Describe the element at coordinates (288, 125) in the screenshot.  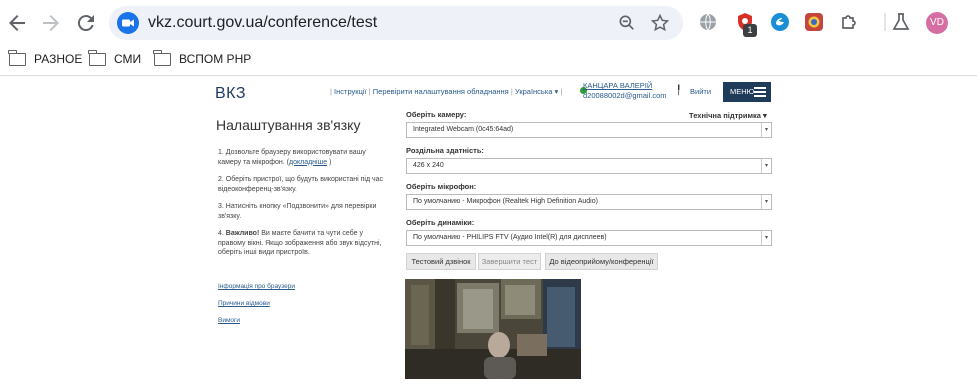
I see `page-title: Налаштування зв'язку` at that location.